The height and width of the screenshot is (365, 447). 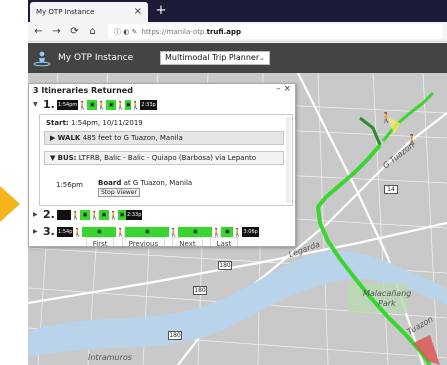 What do you see at coordinates (386, 118) in the screenshot?
I see `walking-person-icon: 🚶` at bounding box center [386, 118].